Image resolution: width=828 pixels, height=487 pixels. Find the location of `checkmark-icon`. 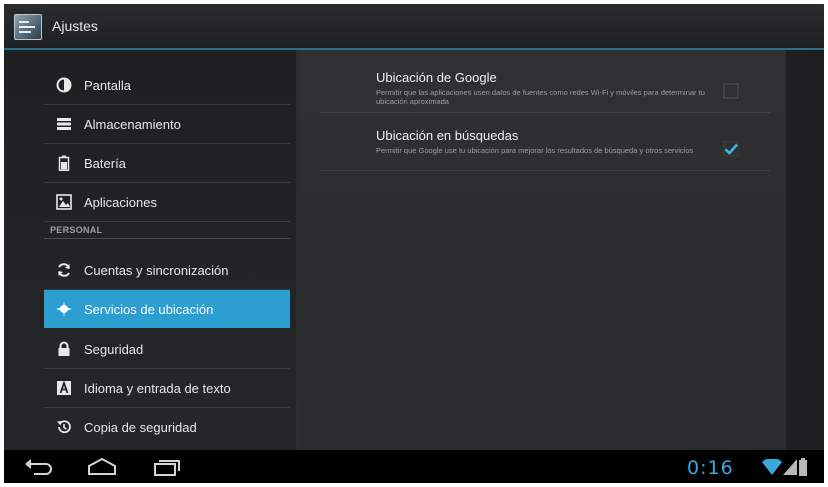

checkmark-icon is located at coordinates (731, 149).